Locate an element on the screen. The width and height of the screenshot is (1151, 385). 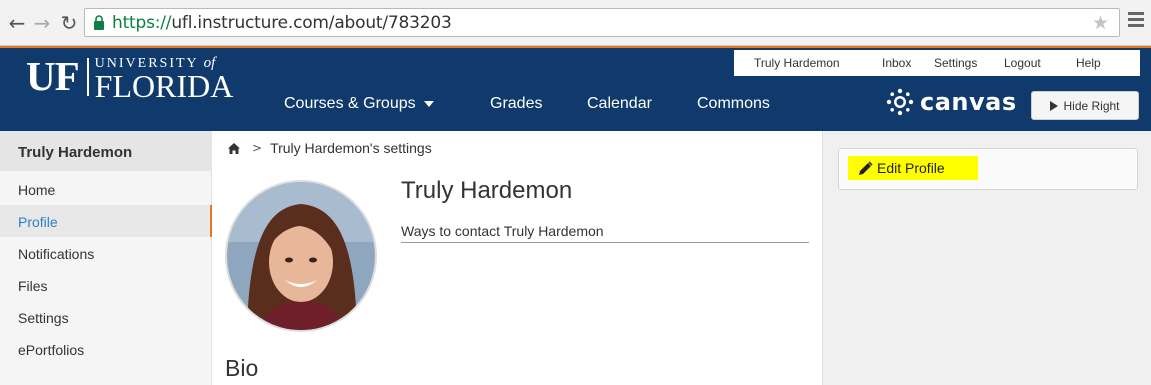
sidebar-item-profile: Profile is located at coordinates (106, 221).